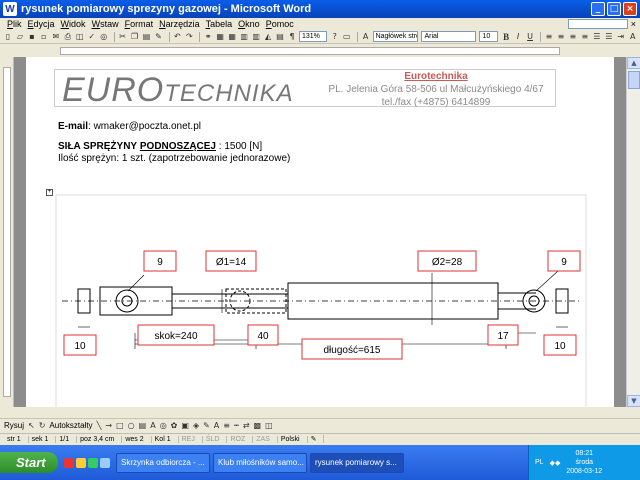  I want to click on spelling-icon: ✓, so click(92, 36).